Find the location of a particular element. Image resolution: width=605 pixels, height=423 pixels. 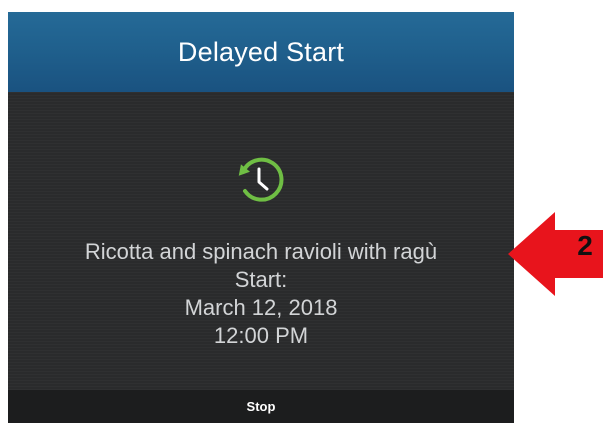

start-time: 12:00 PM is located at coordinates (261, 335).